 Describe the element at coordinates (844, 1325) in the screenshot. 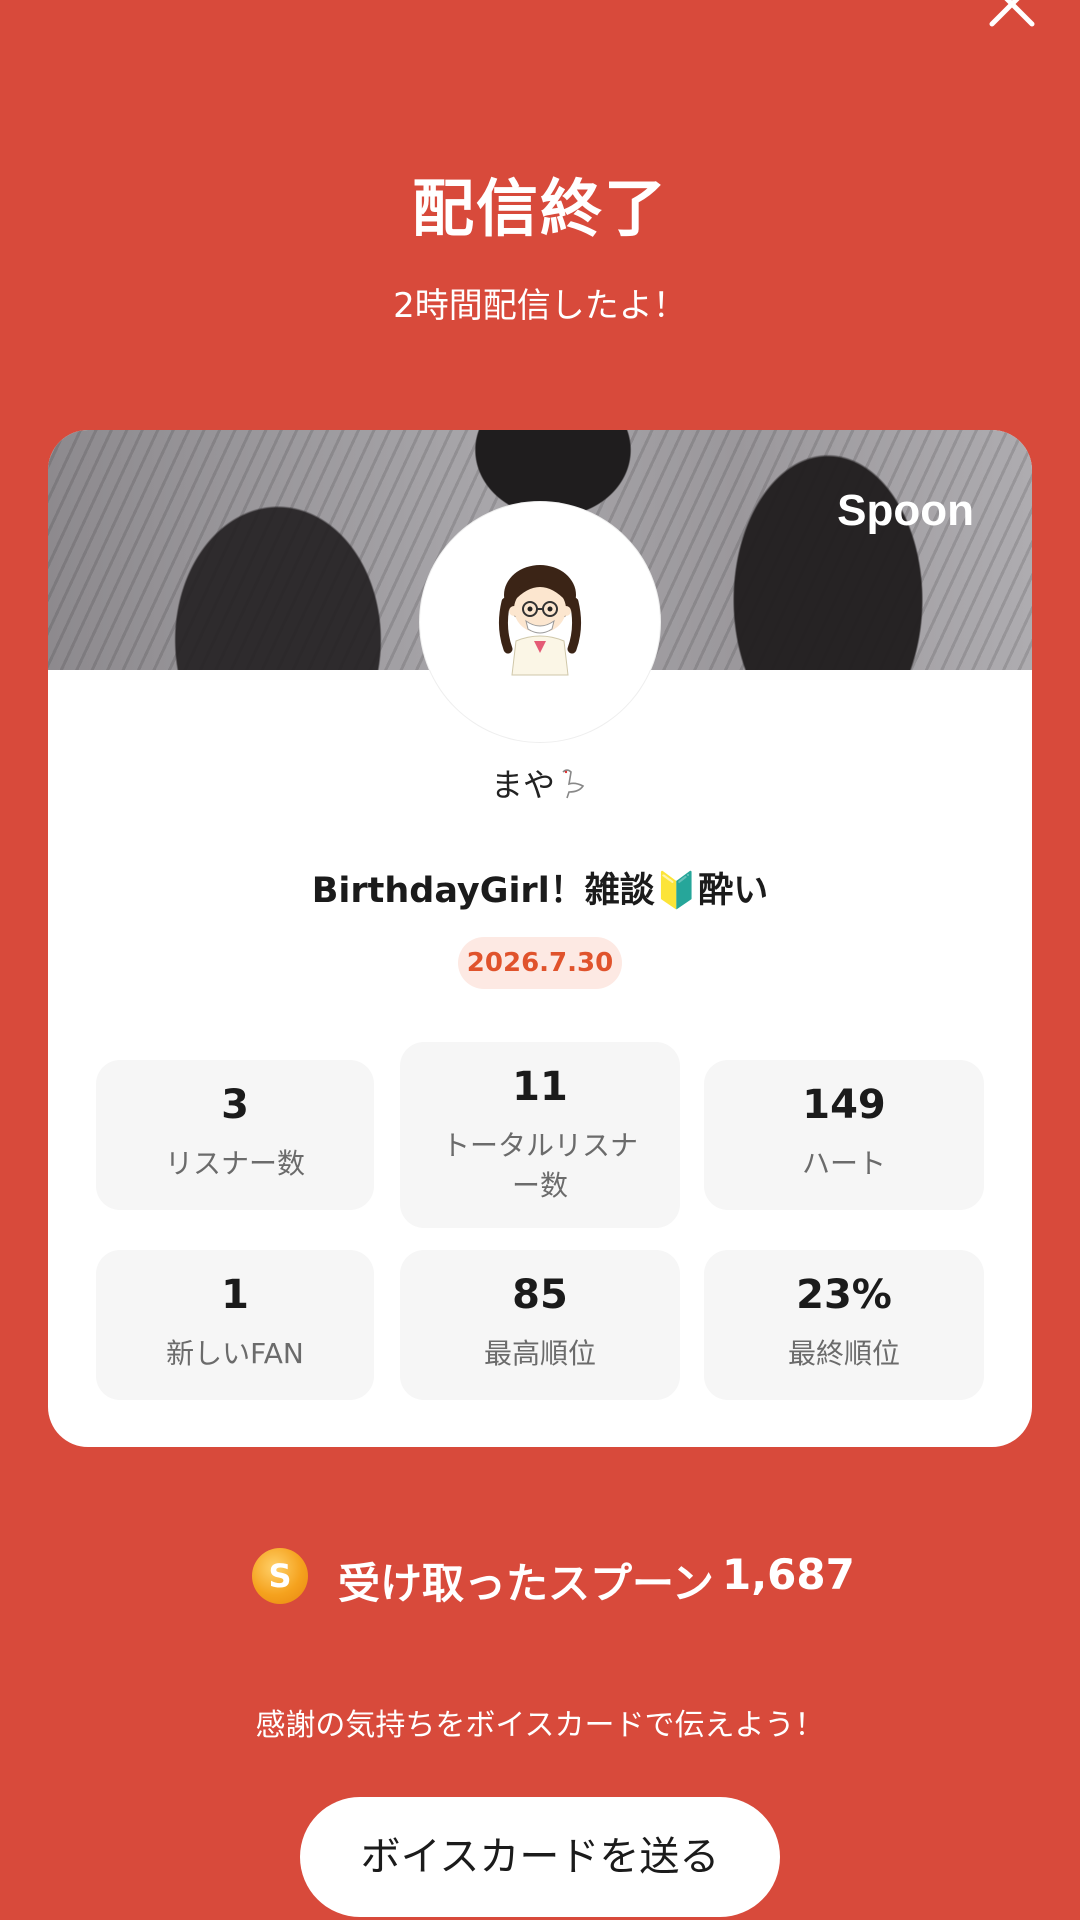

I see `stat-final-rank: 23% 最終順位` at that location.